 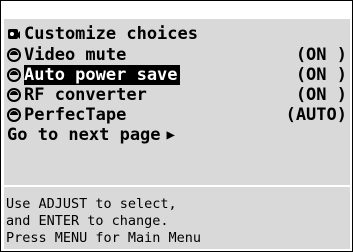 I want to click on help-line: Use ADJUST to select,, so click(x=91, y=204).